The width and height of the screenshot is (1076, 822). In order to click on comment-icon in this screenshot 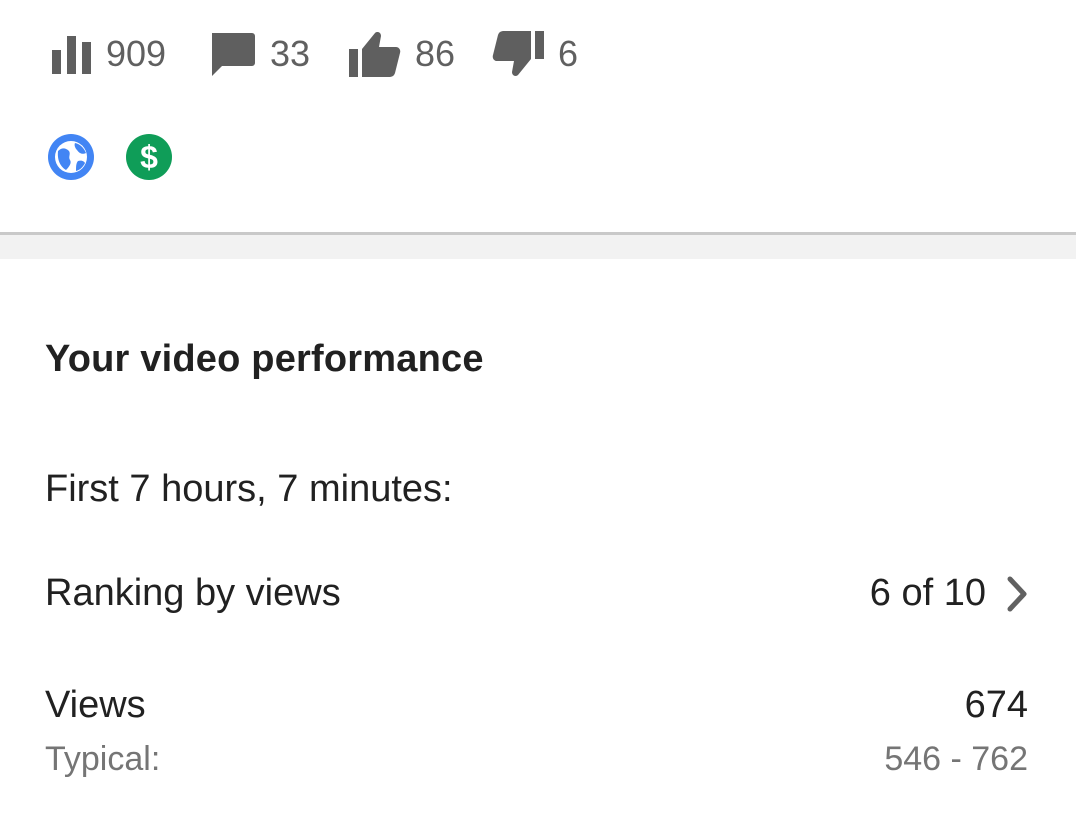, I will do `click(233, 54)`.